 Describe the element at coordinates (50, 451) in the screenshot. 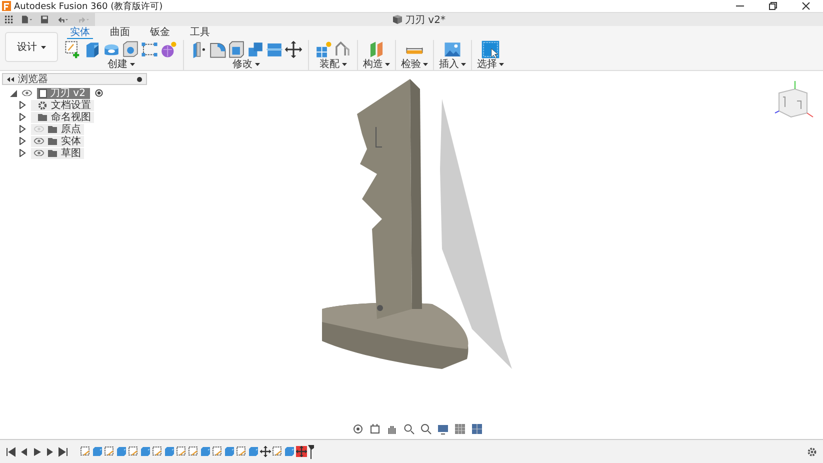

I see `next-icon` at that location.